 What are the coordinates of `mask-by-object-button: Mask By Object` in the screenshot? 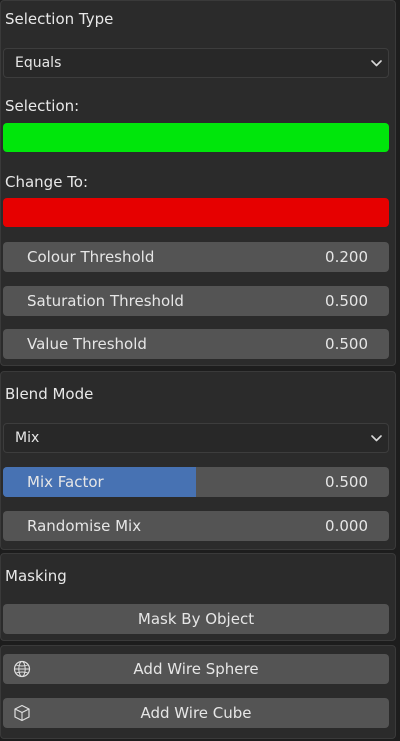 It's located at (196, 619).